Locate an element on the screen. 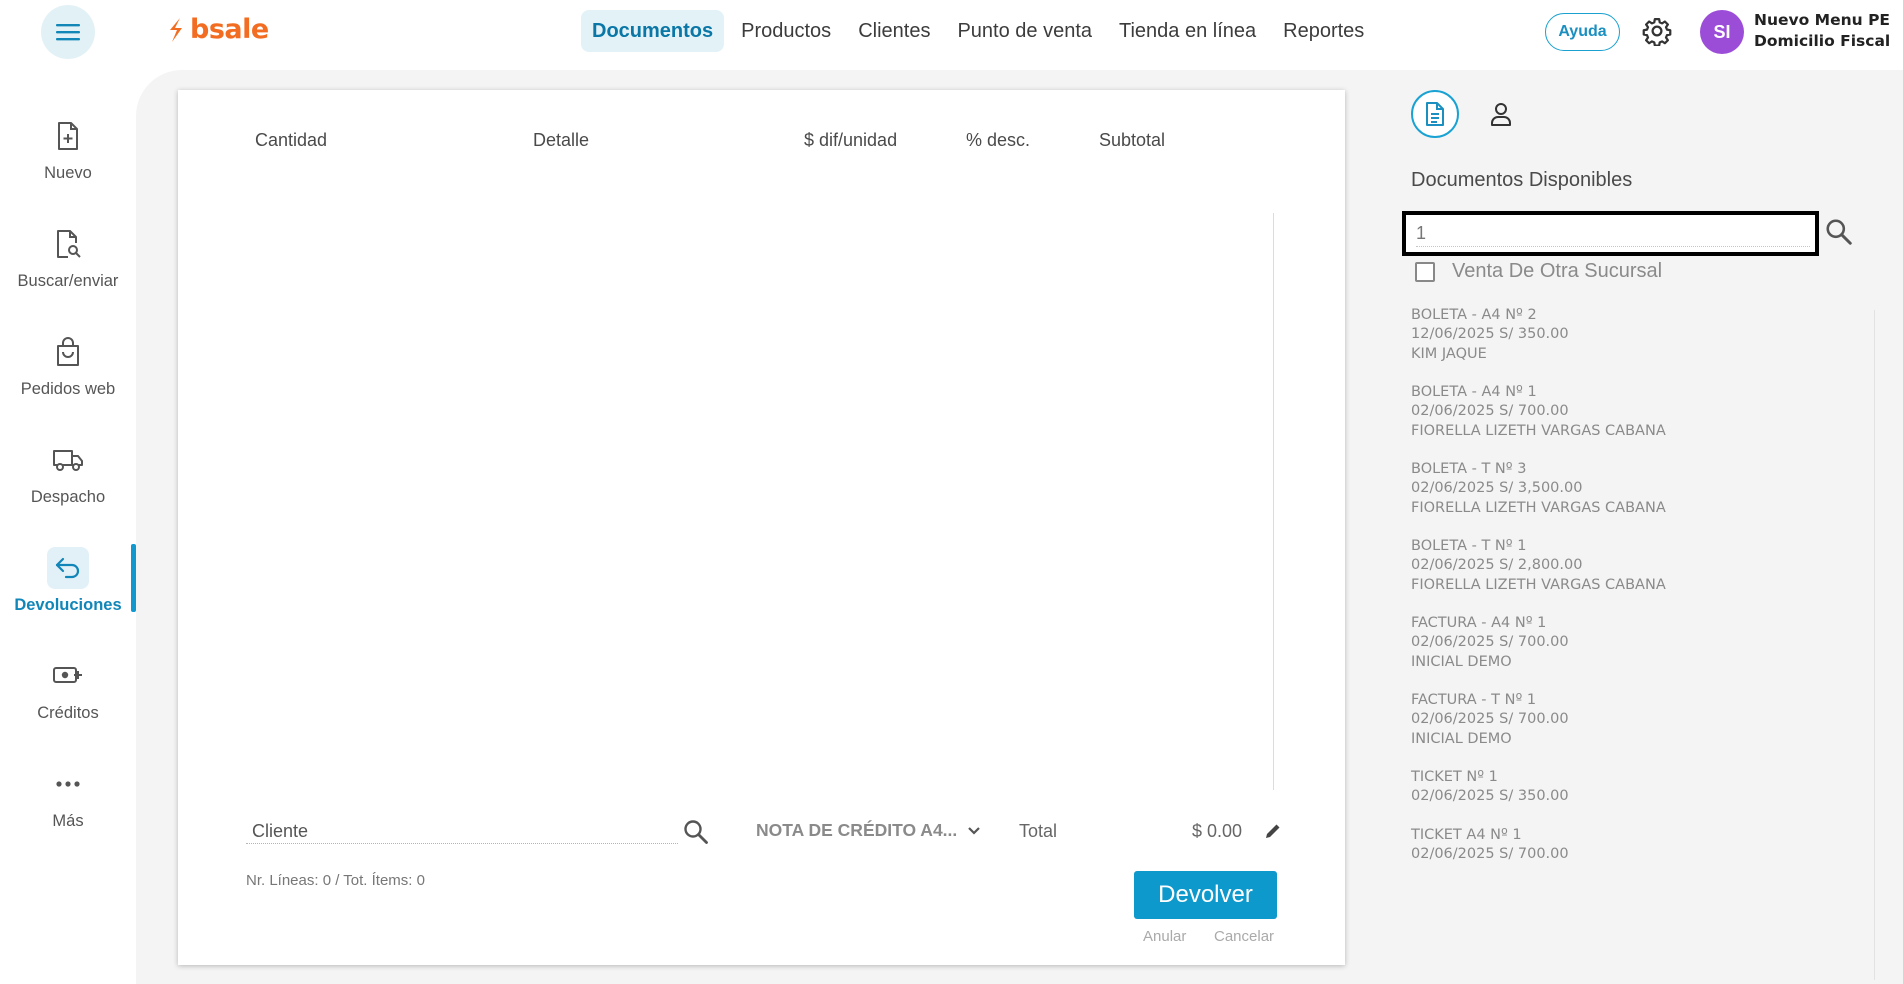 The width and height of the screenshot is (1903, 984). help-button: Ayuda is located at coordinates (1582, 32).